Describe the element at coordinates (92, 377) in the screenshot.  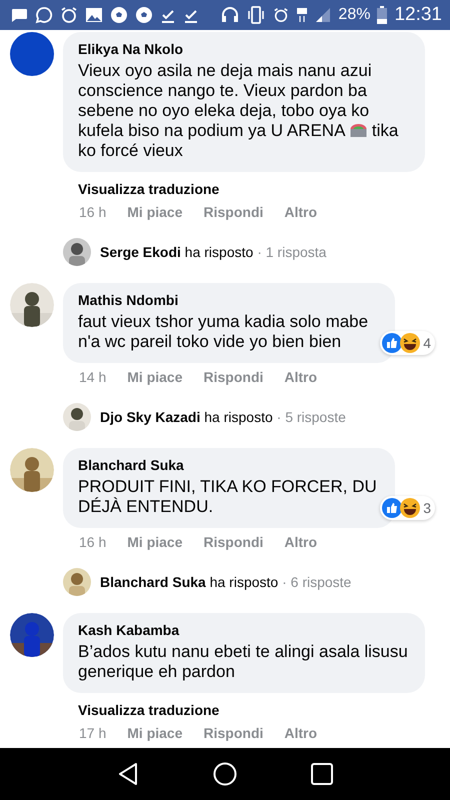
I see `comment-time: 14 h` at that location.